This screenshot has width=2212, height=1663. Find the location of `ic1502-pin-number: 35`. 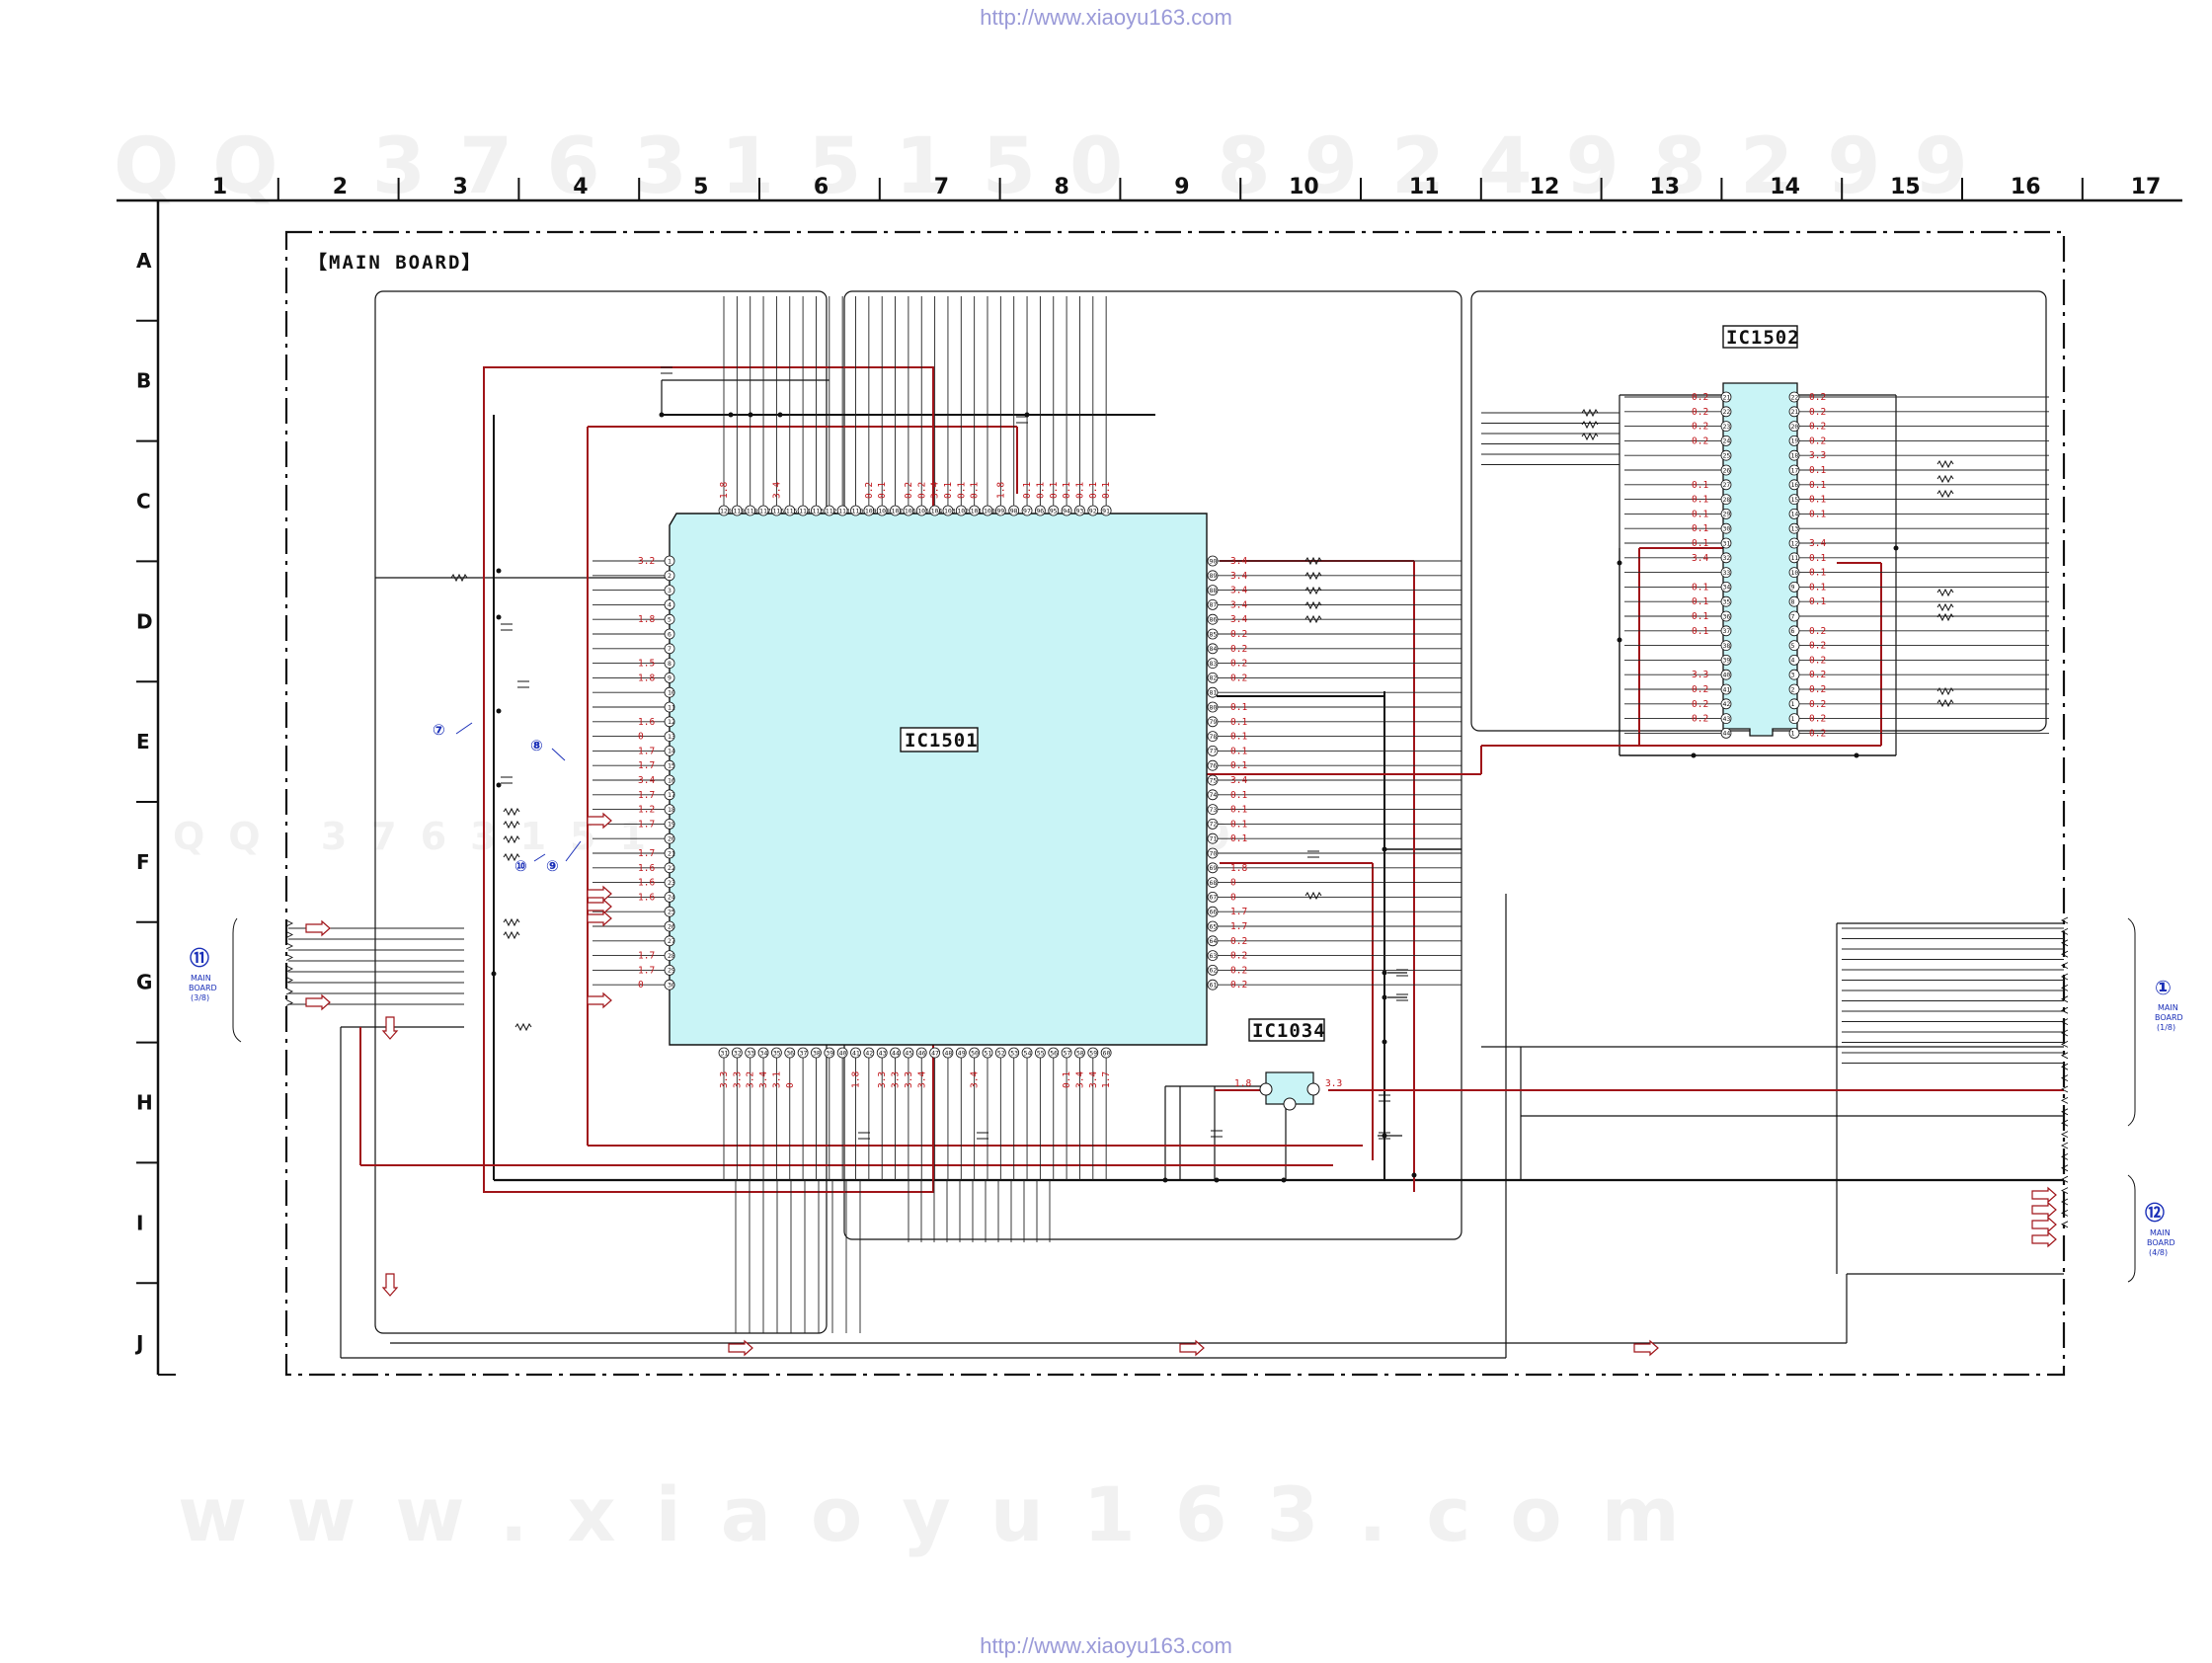

ic1502-pin-number: 35 is located at coordinates (1727, 602).